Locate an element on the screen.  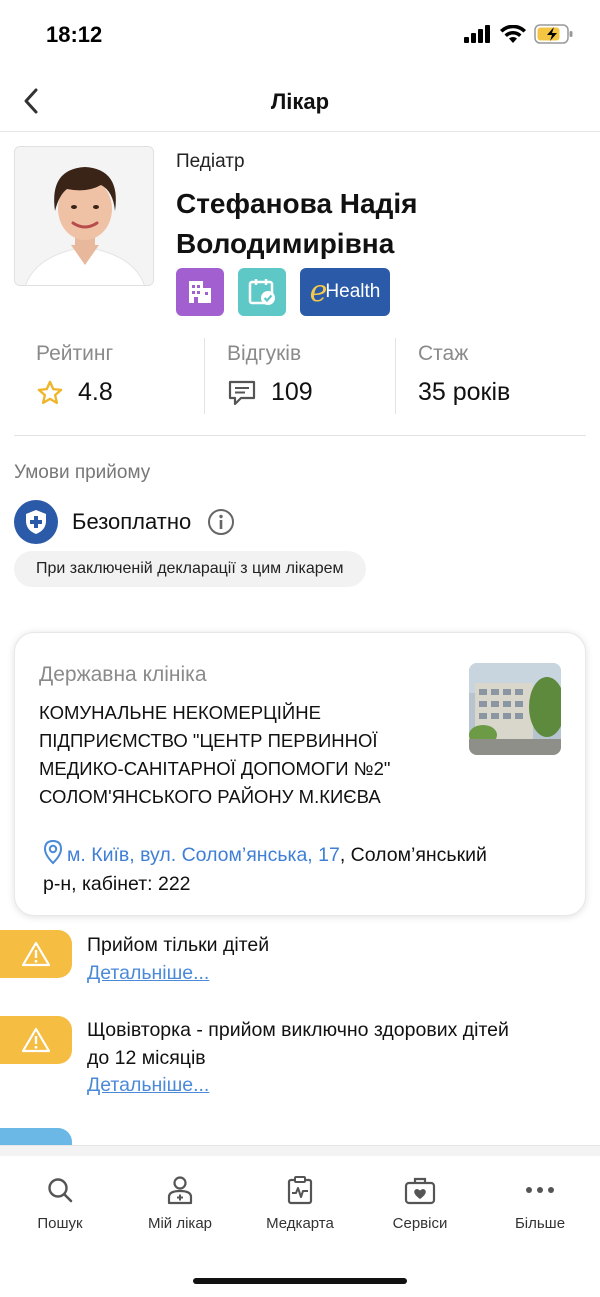
address-link: м. Київ, вул. Солом’янська, 17 is located at coordinates (203, 855).